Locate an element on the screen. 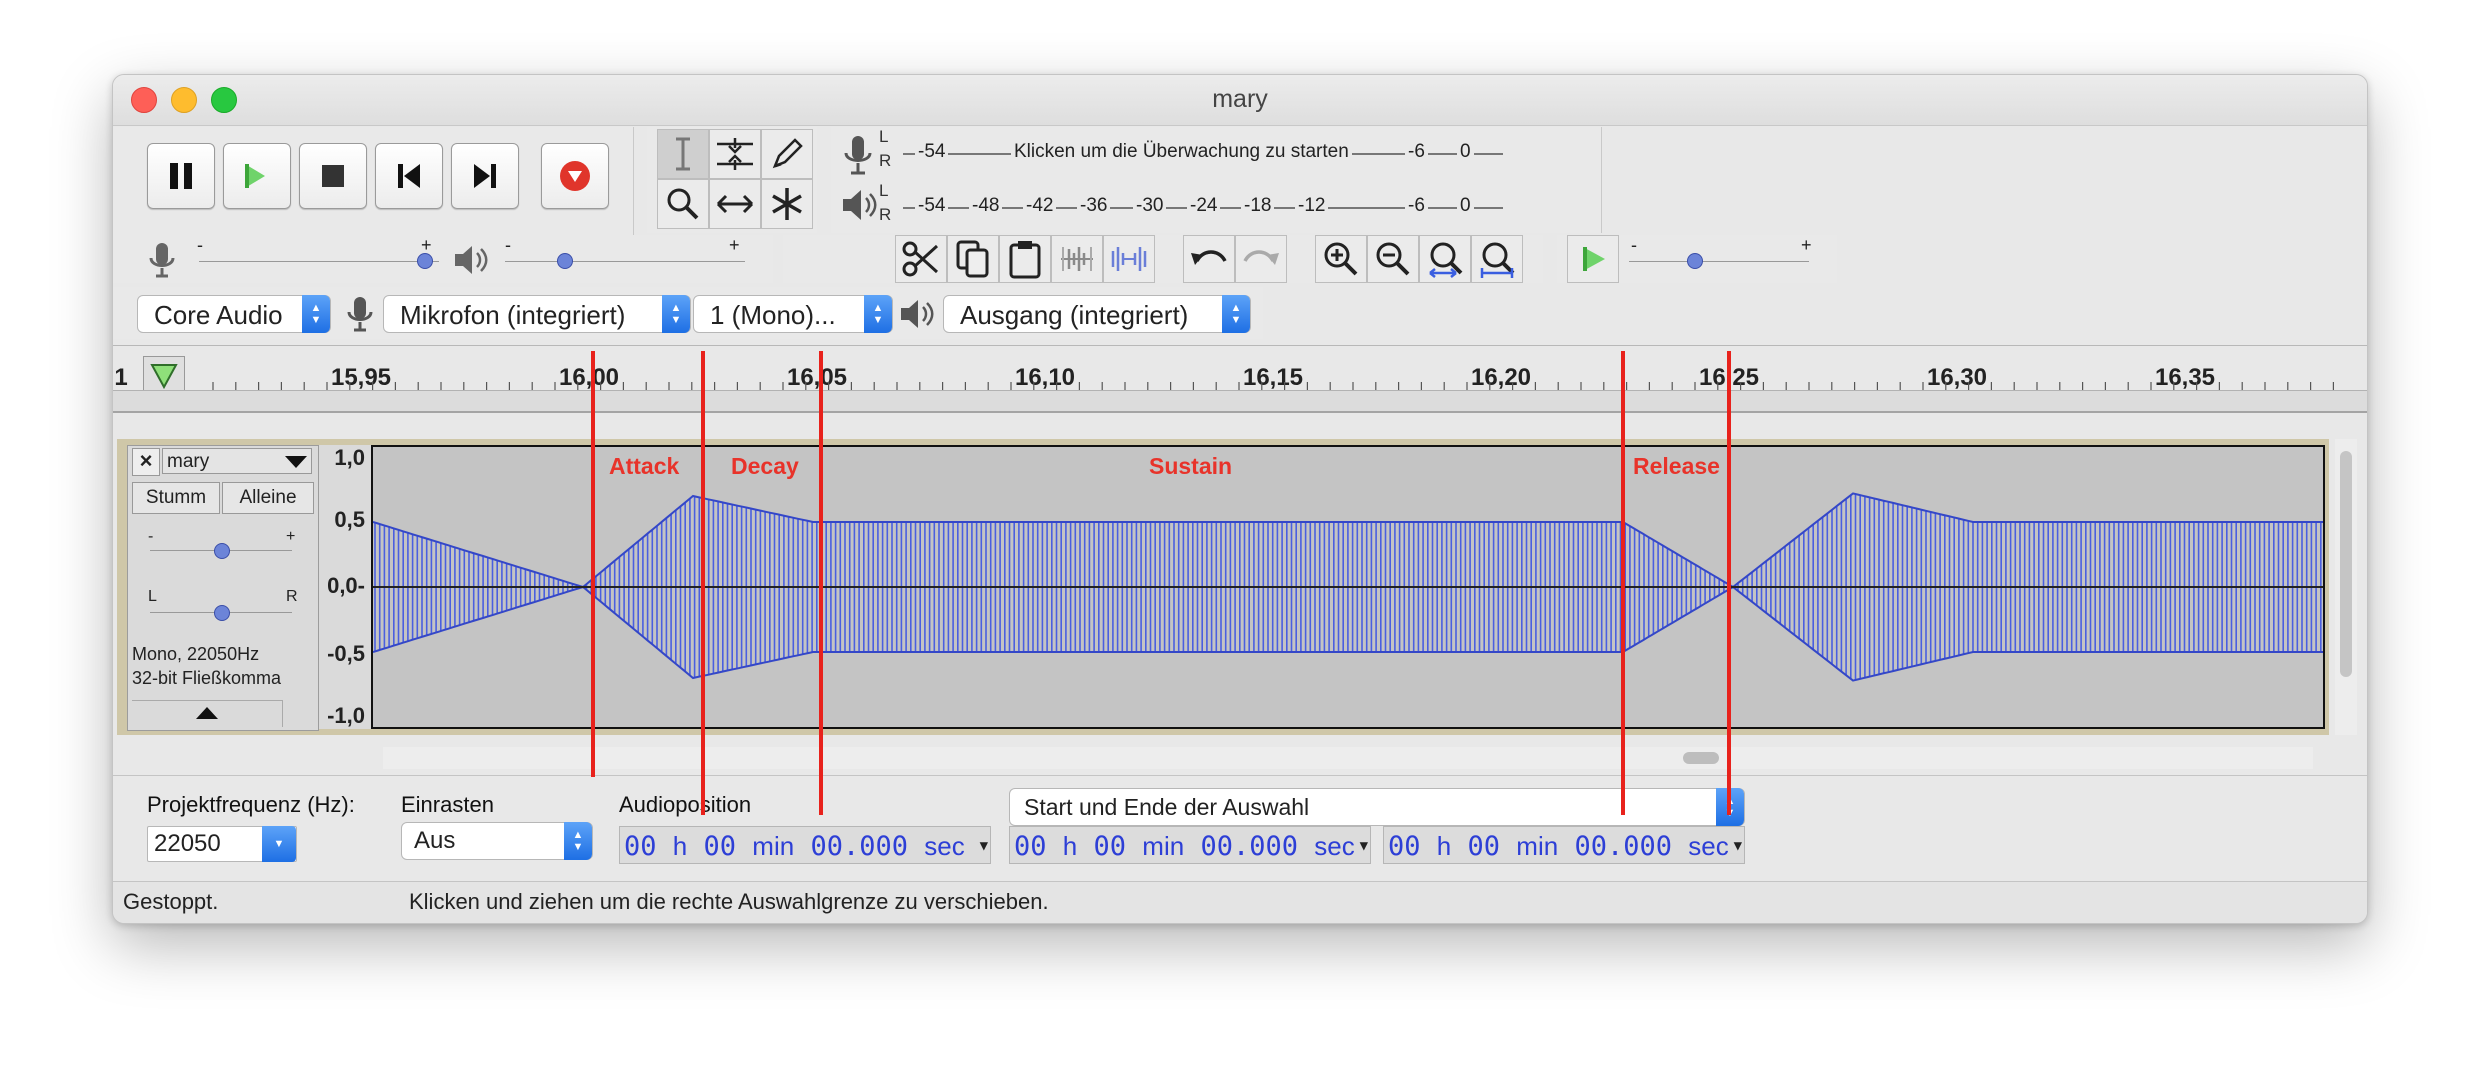  fit-selection-button is located at coordinates (1445, 259).